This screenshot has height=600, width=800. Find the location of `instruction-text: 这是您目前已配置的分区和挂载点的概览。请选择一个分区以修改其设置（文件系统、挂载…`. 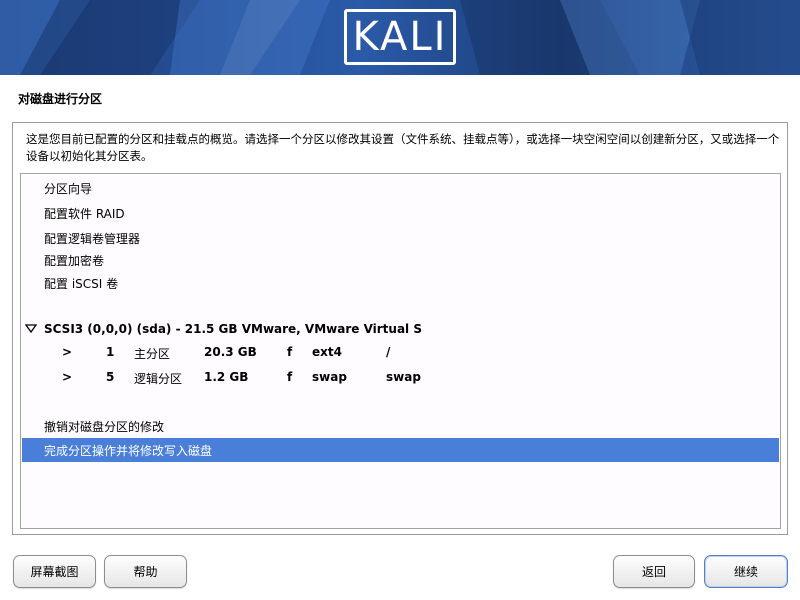

instruction-text: 这是您目前已配置的分区和挂载点的概览。请选择一个分区以修改其设置（文件系统、挂载… is located at coordinates (403, 147).